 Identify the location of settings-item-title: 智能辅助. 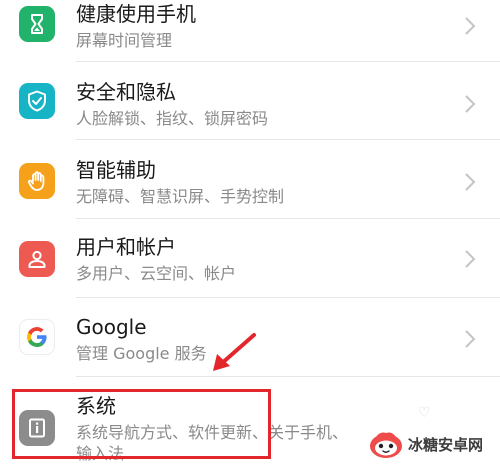
(116, 170).